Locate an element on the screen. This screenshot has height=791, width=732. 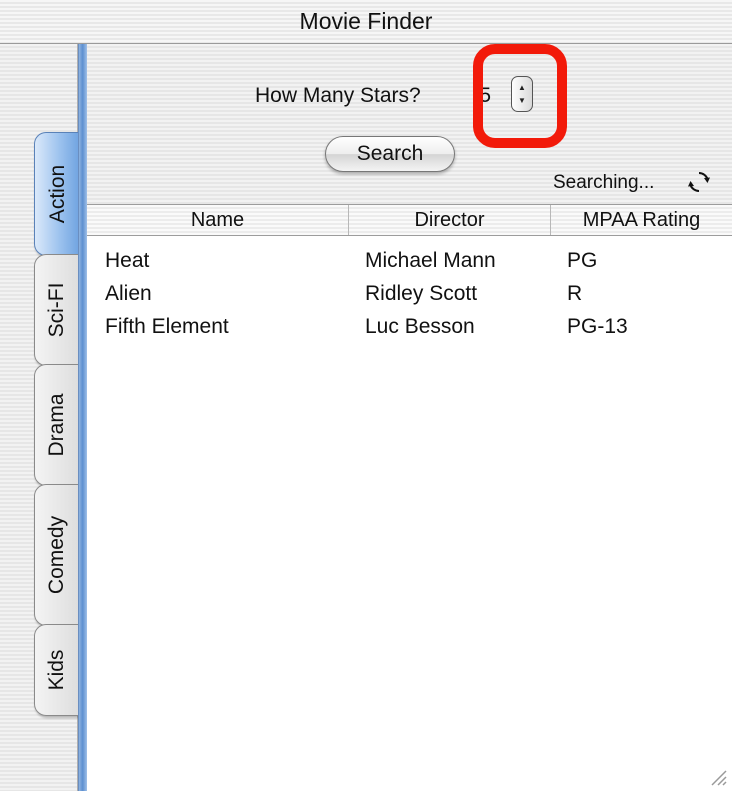
table-row: Fifth Element Luc Besson PG-13 is located at coordinates (409, 326).